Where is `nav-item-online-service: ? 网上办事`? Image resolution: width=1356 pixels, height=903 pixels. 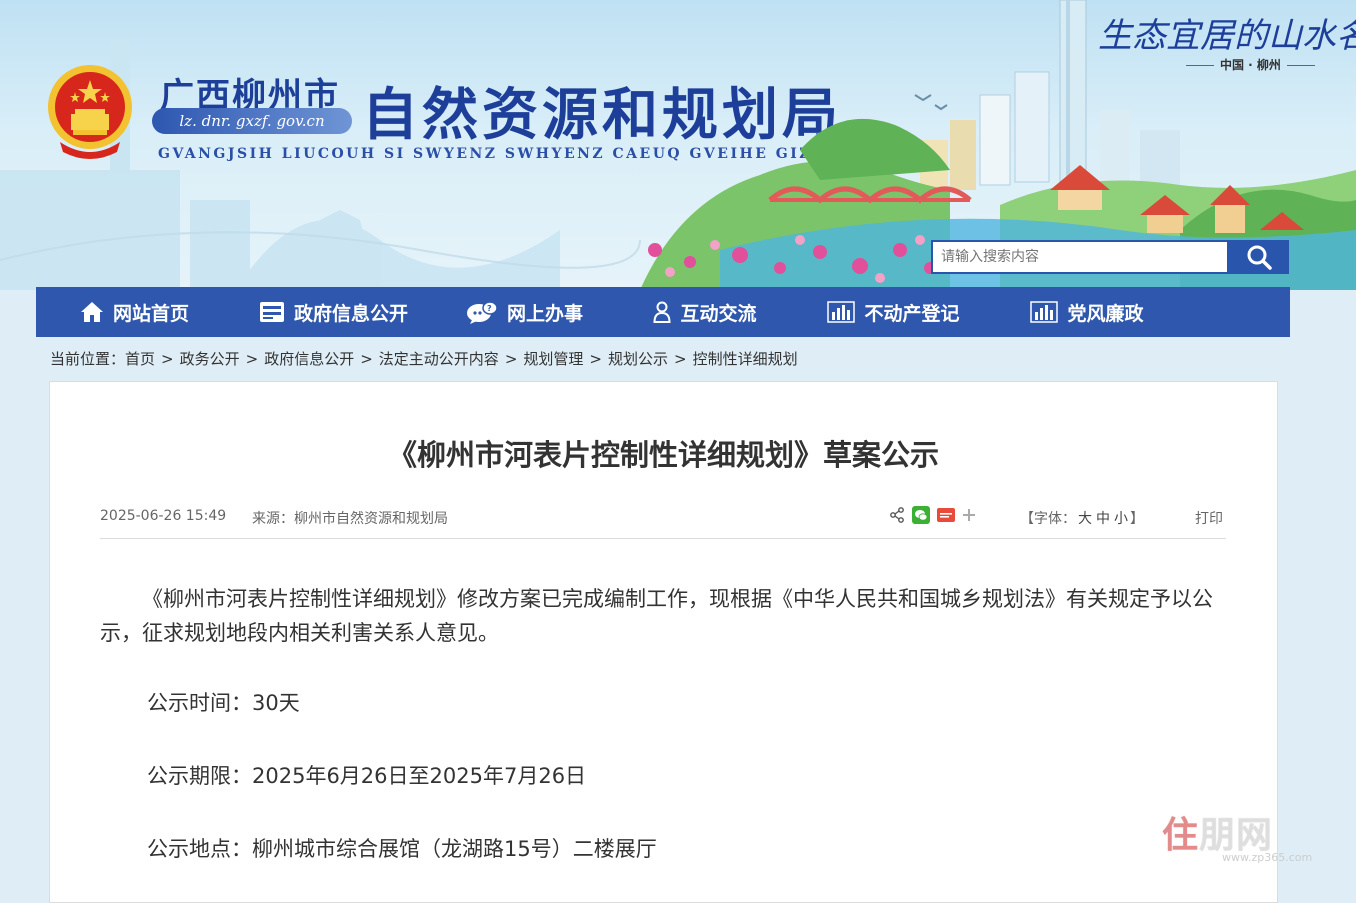
nav-item-online-service: ? 网上办事 is located at coordinates (524, 312).